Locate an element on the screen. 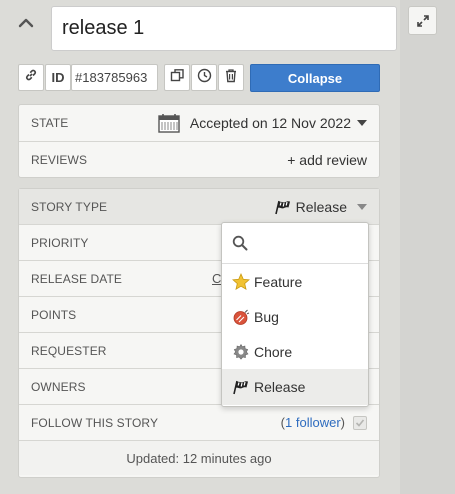  delete-button is located at coordinates (231, 77).